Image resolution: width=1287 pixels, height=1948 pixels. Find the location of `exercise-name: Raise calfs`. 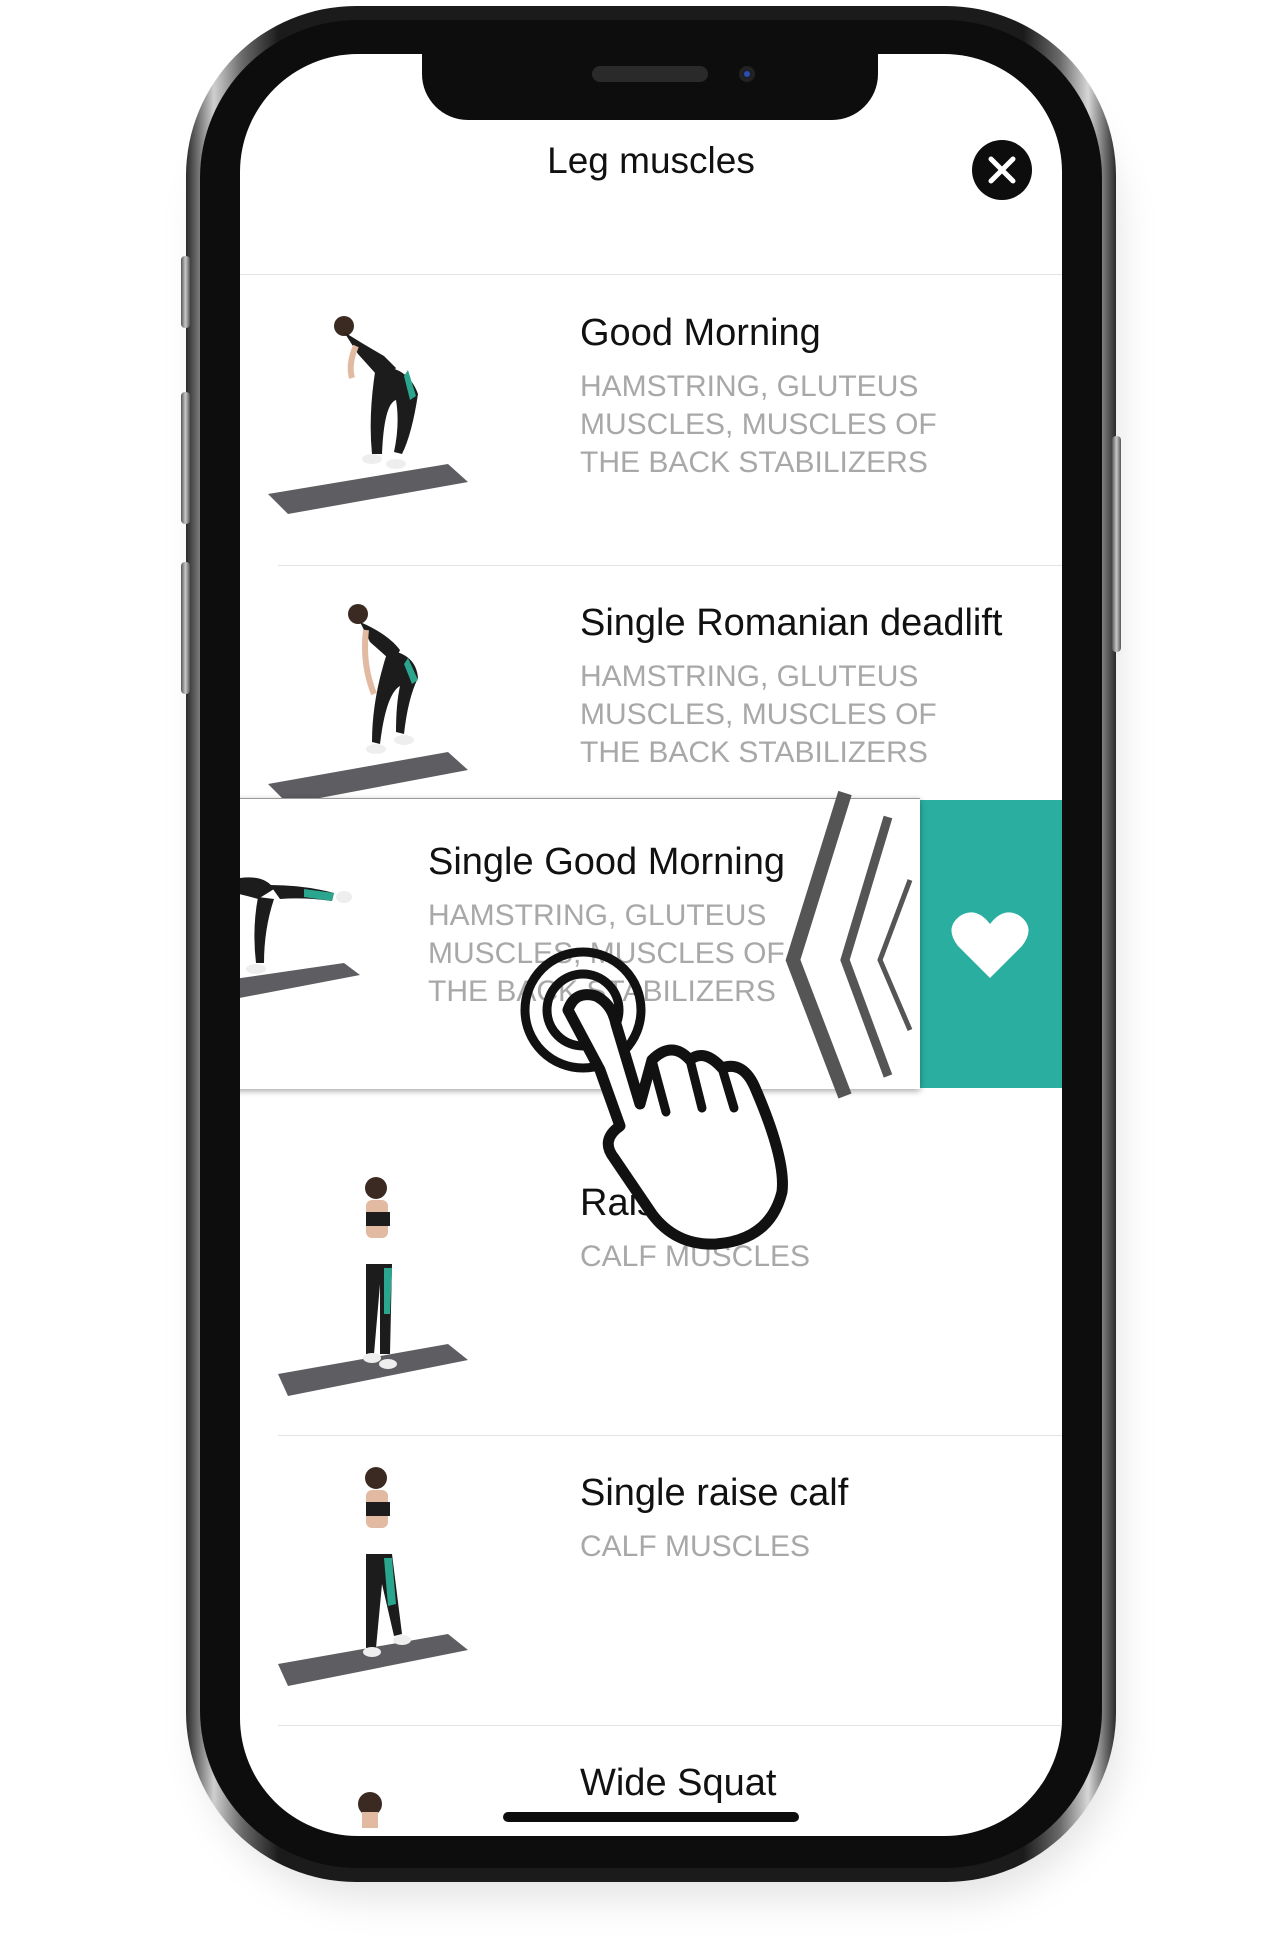

exercise-name: Raise calfs is located at coordinates (673, 1203).